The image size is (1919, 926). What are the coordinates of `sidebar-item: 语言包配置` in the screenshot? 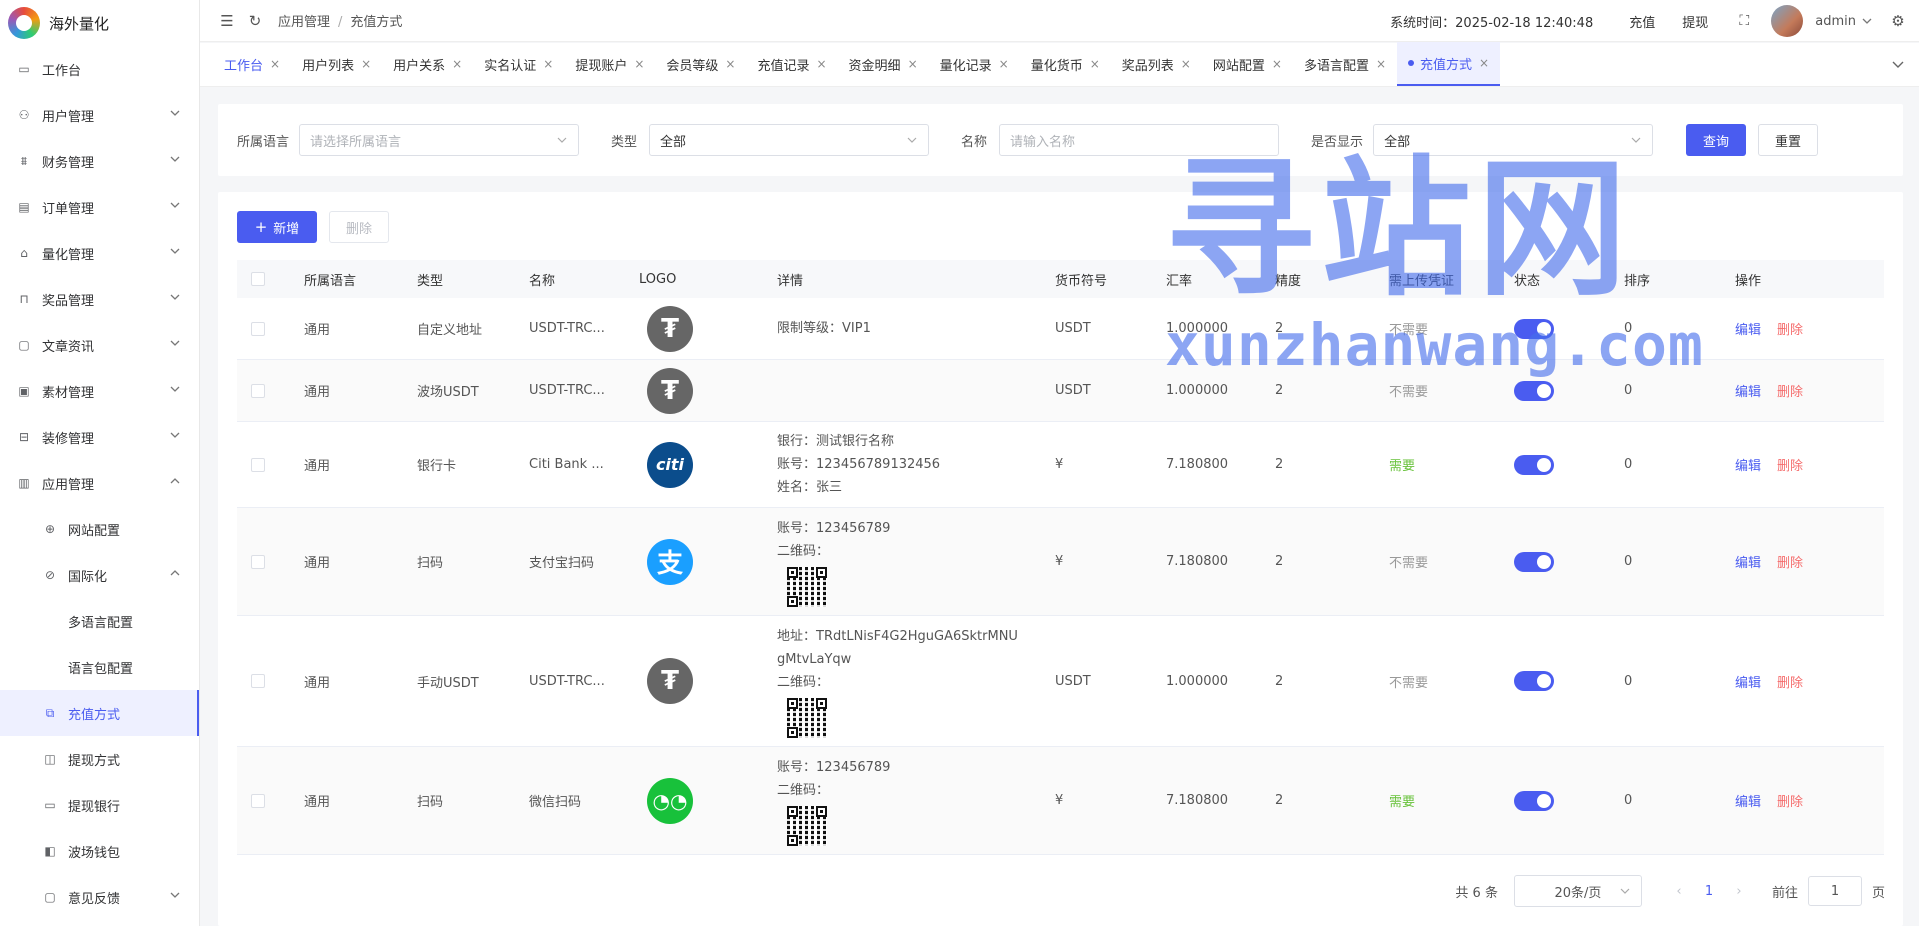 It's located at (99, 667).